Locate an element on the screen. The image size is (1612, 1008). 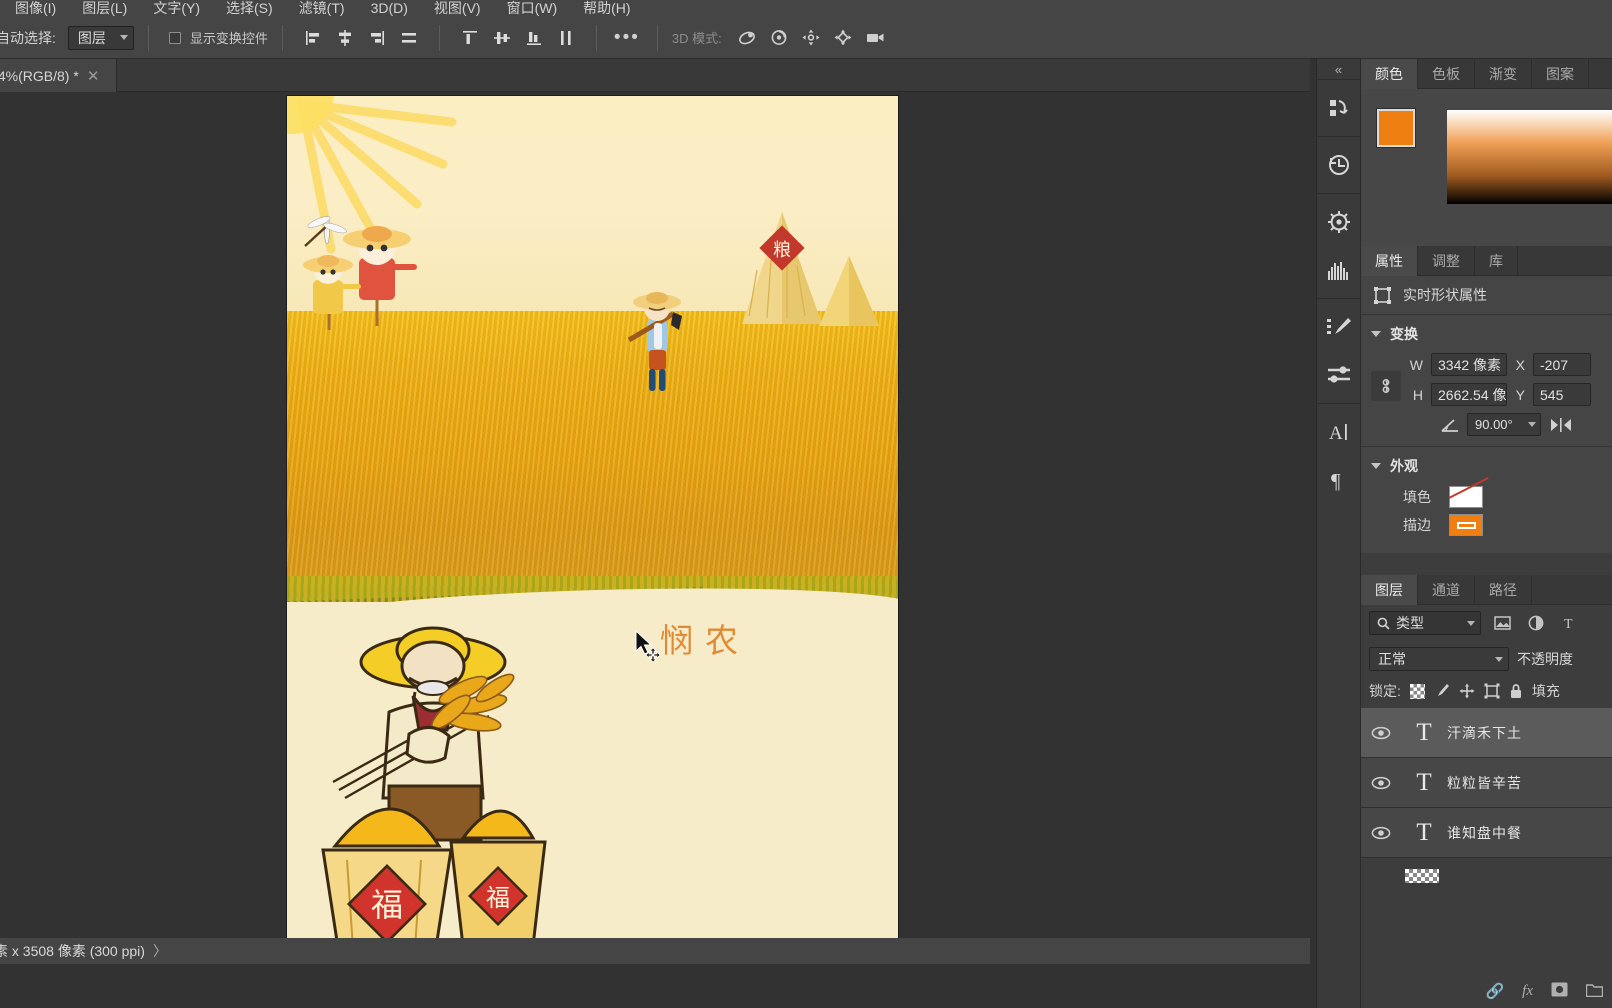
tab-libraries: 库 is located at coordinates (1496, 261).